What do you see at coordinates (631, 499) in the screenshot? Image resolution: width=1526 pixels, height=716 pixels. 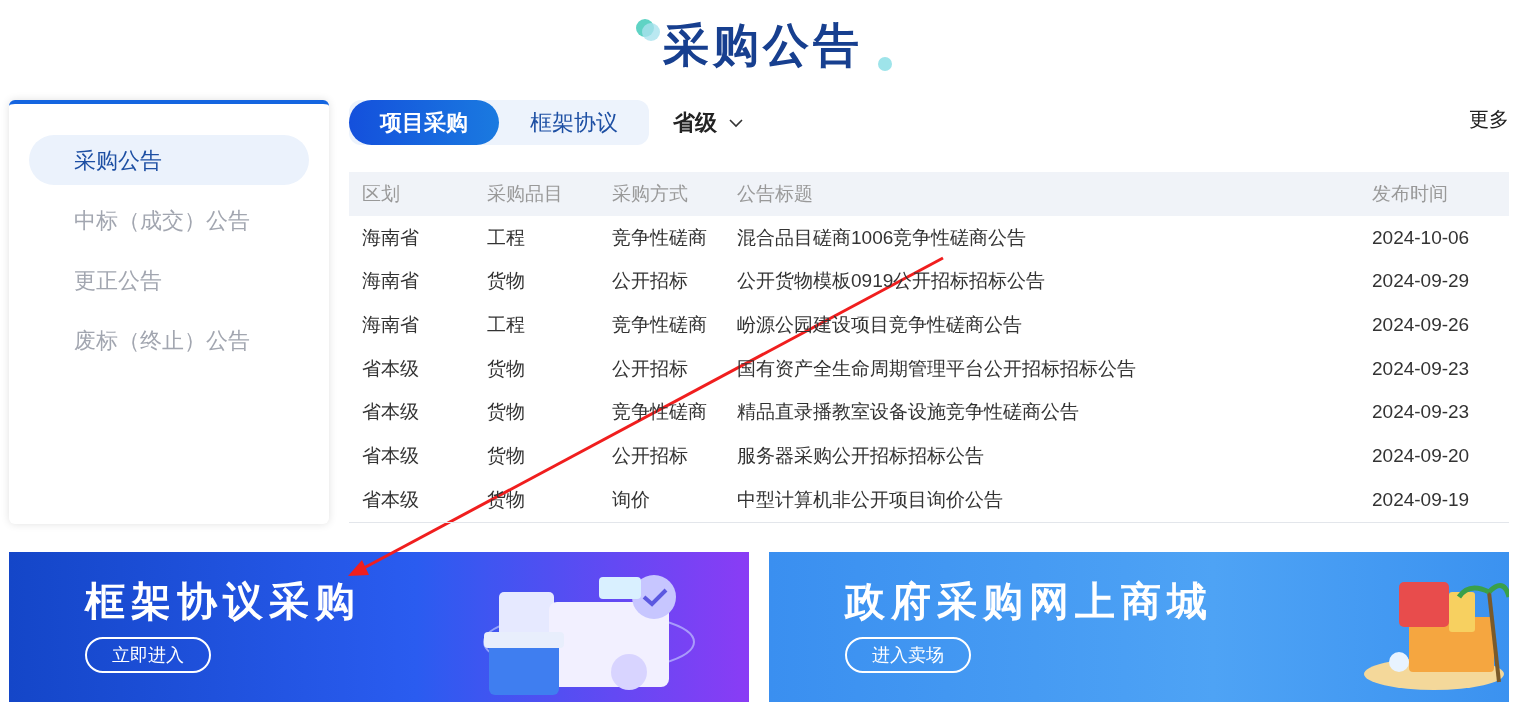 I see `table-cell-text: 询价` at bounding box center [631, 499].